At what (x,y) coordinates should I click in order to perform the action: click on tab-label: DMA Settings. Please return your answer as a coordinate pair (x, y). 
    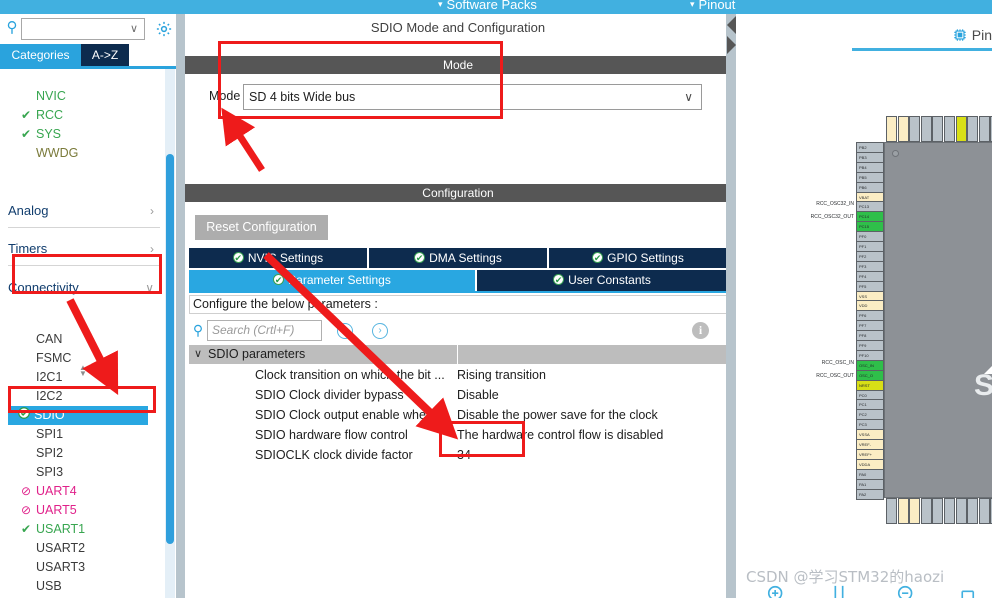
    Looking at the image, I should click on (465, 258).